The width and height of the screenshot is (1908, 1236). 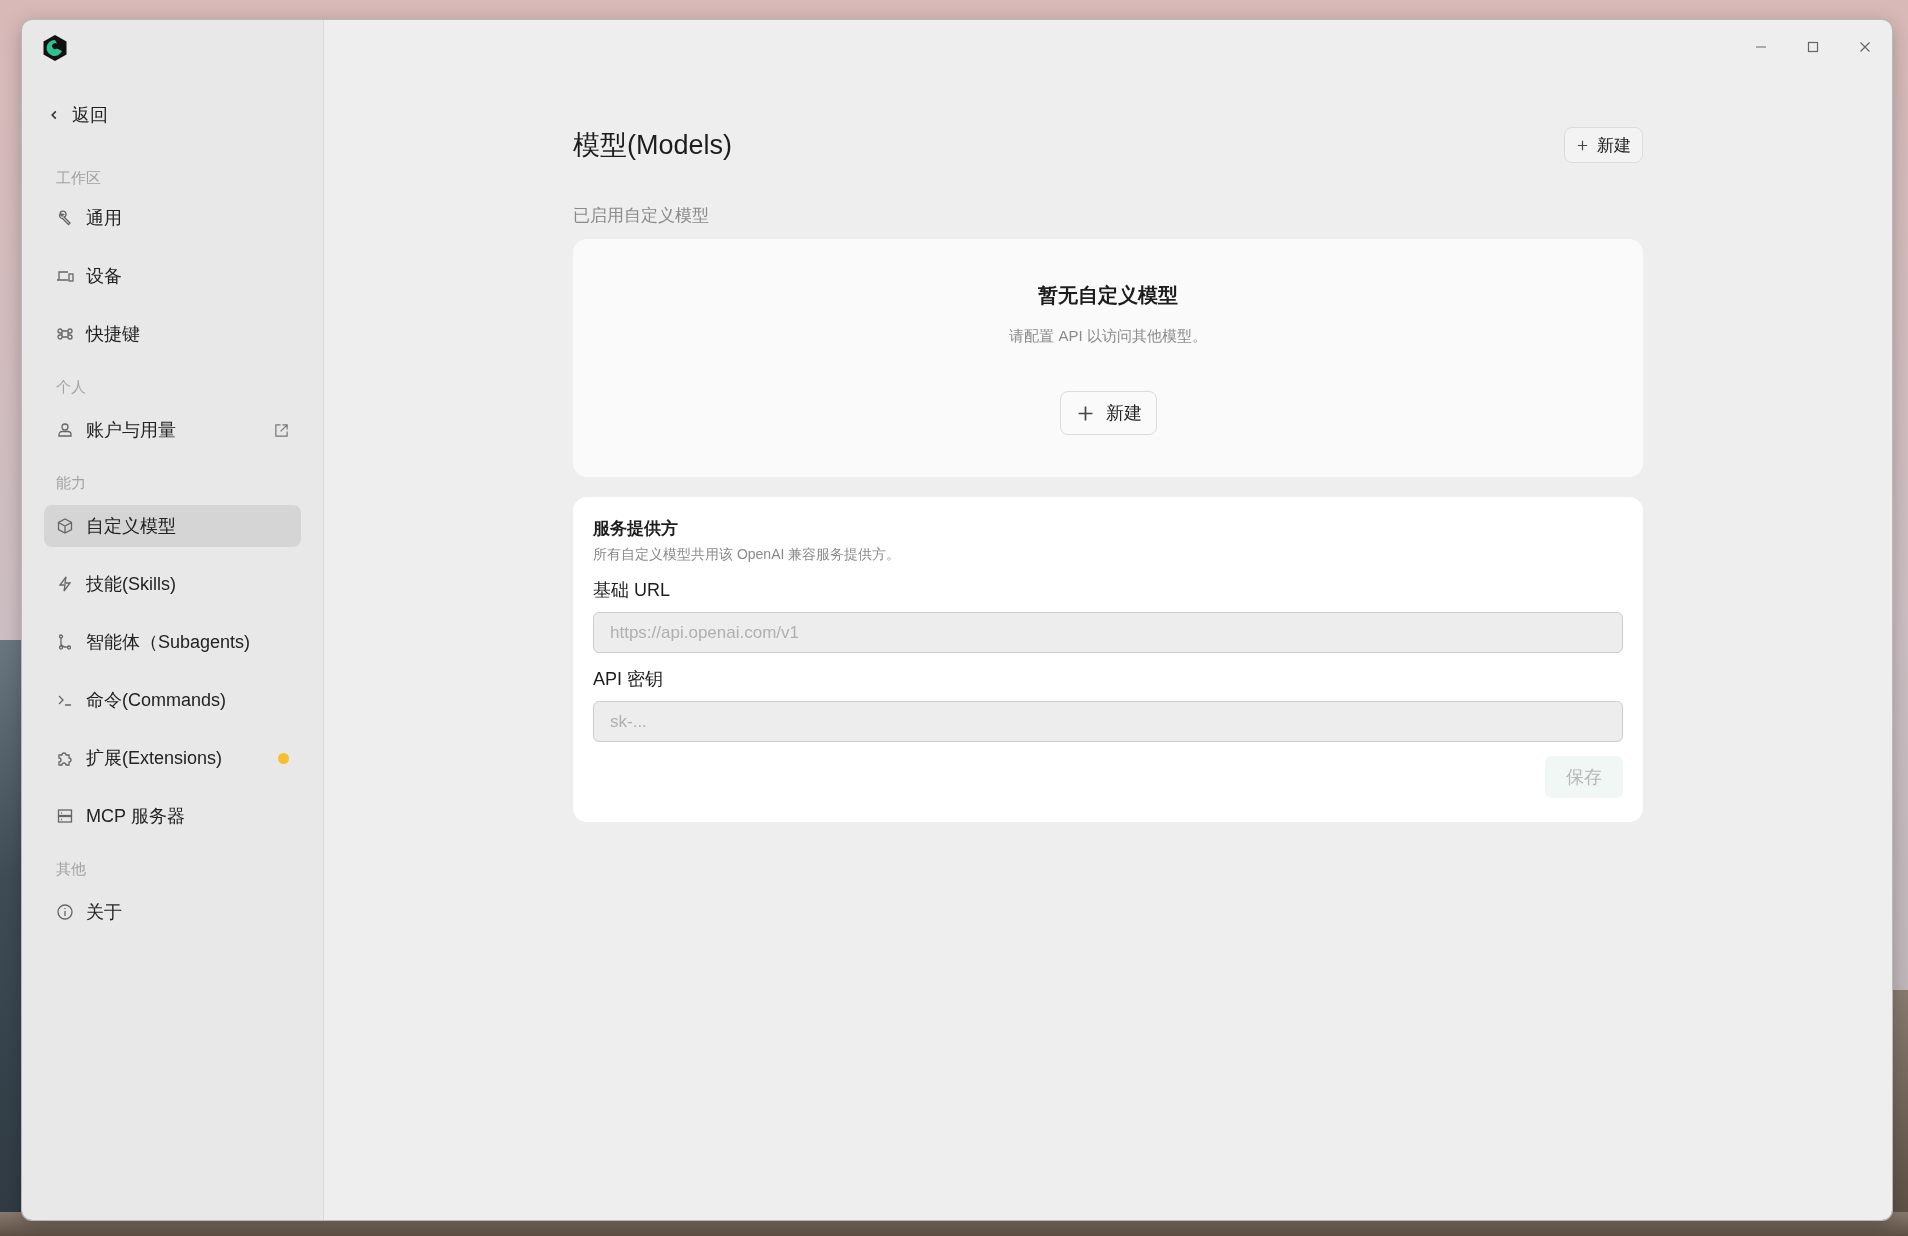 What do you see at coordinates (636, 529) in the screenshot?
I see `provider-title: 服务提供方` at bounding box center [636, 529].